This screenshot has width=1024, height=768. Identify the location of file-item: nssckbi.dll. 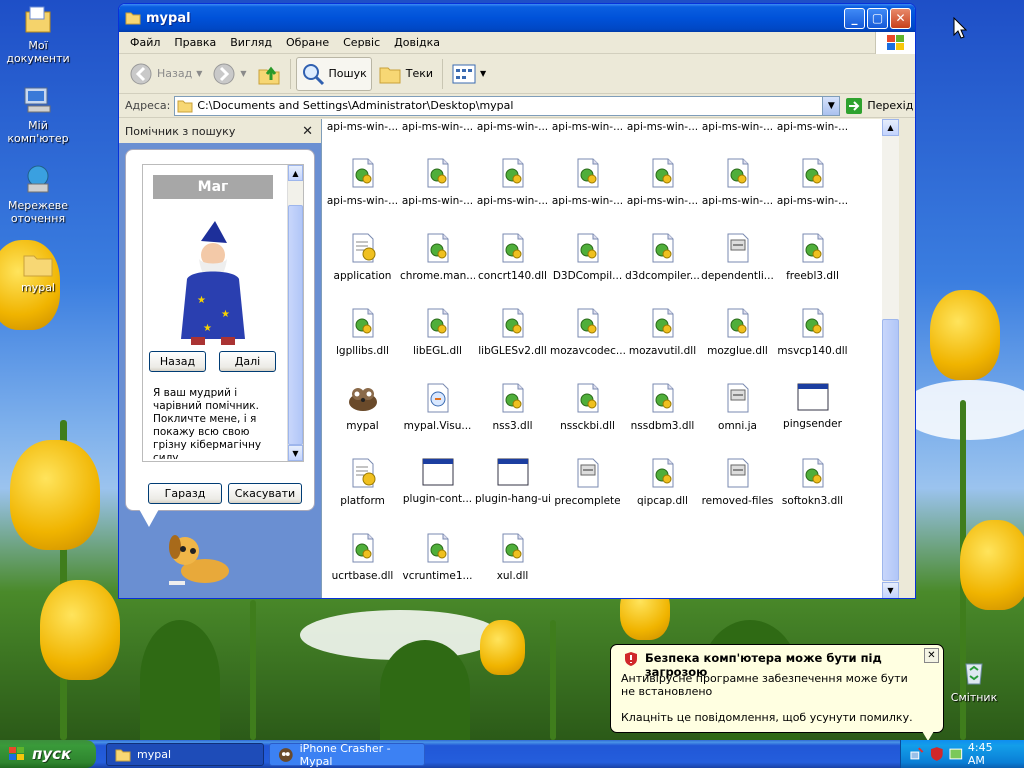
(587, 407).